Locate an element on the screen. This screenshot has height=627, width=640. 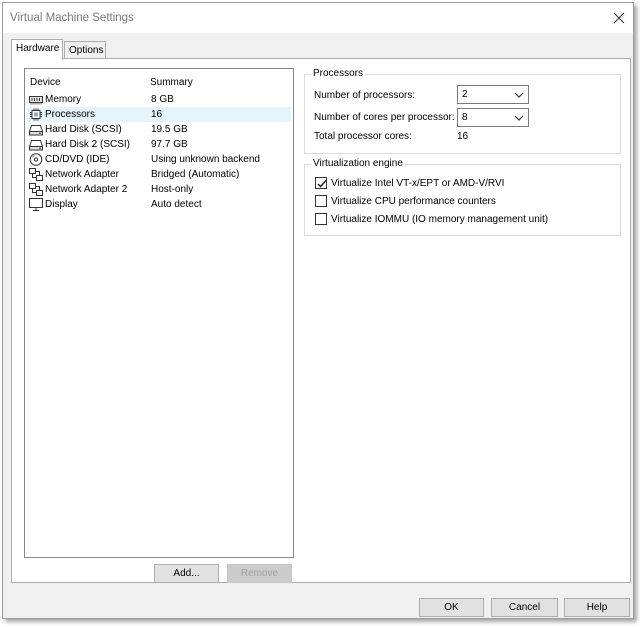
cancel-button: Cancel is located at coordinates (524, 607).